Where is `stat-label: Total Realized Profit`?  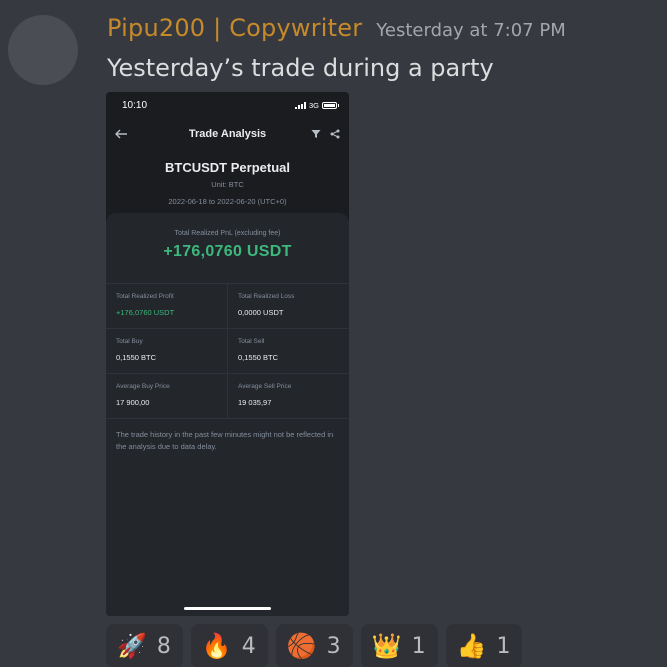 stat-label: Total Realized Profit is located at coordinates (145, 296).